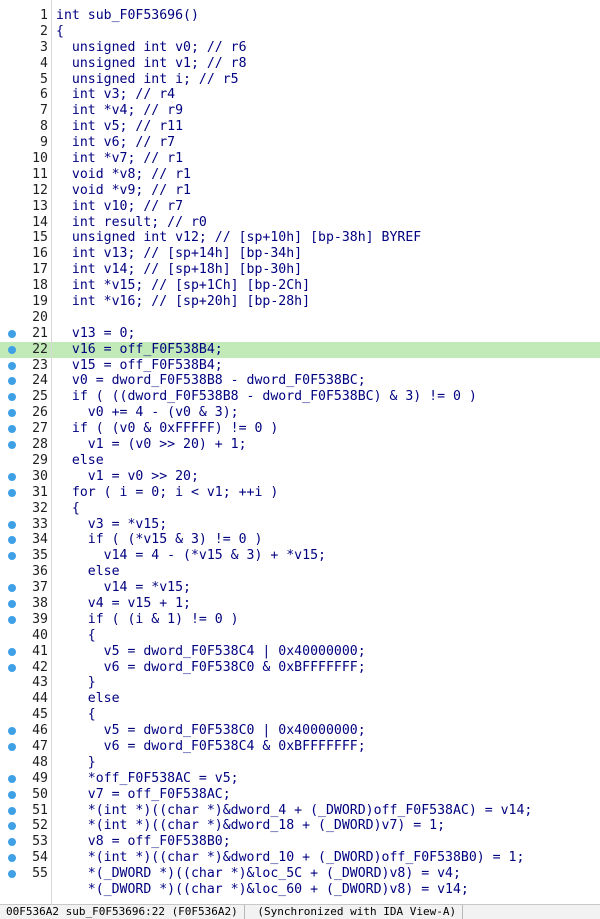 This screenshot has width=600, height=919. I want to click on code-line: 36 else, so click(300, 572).